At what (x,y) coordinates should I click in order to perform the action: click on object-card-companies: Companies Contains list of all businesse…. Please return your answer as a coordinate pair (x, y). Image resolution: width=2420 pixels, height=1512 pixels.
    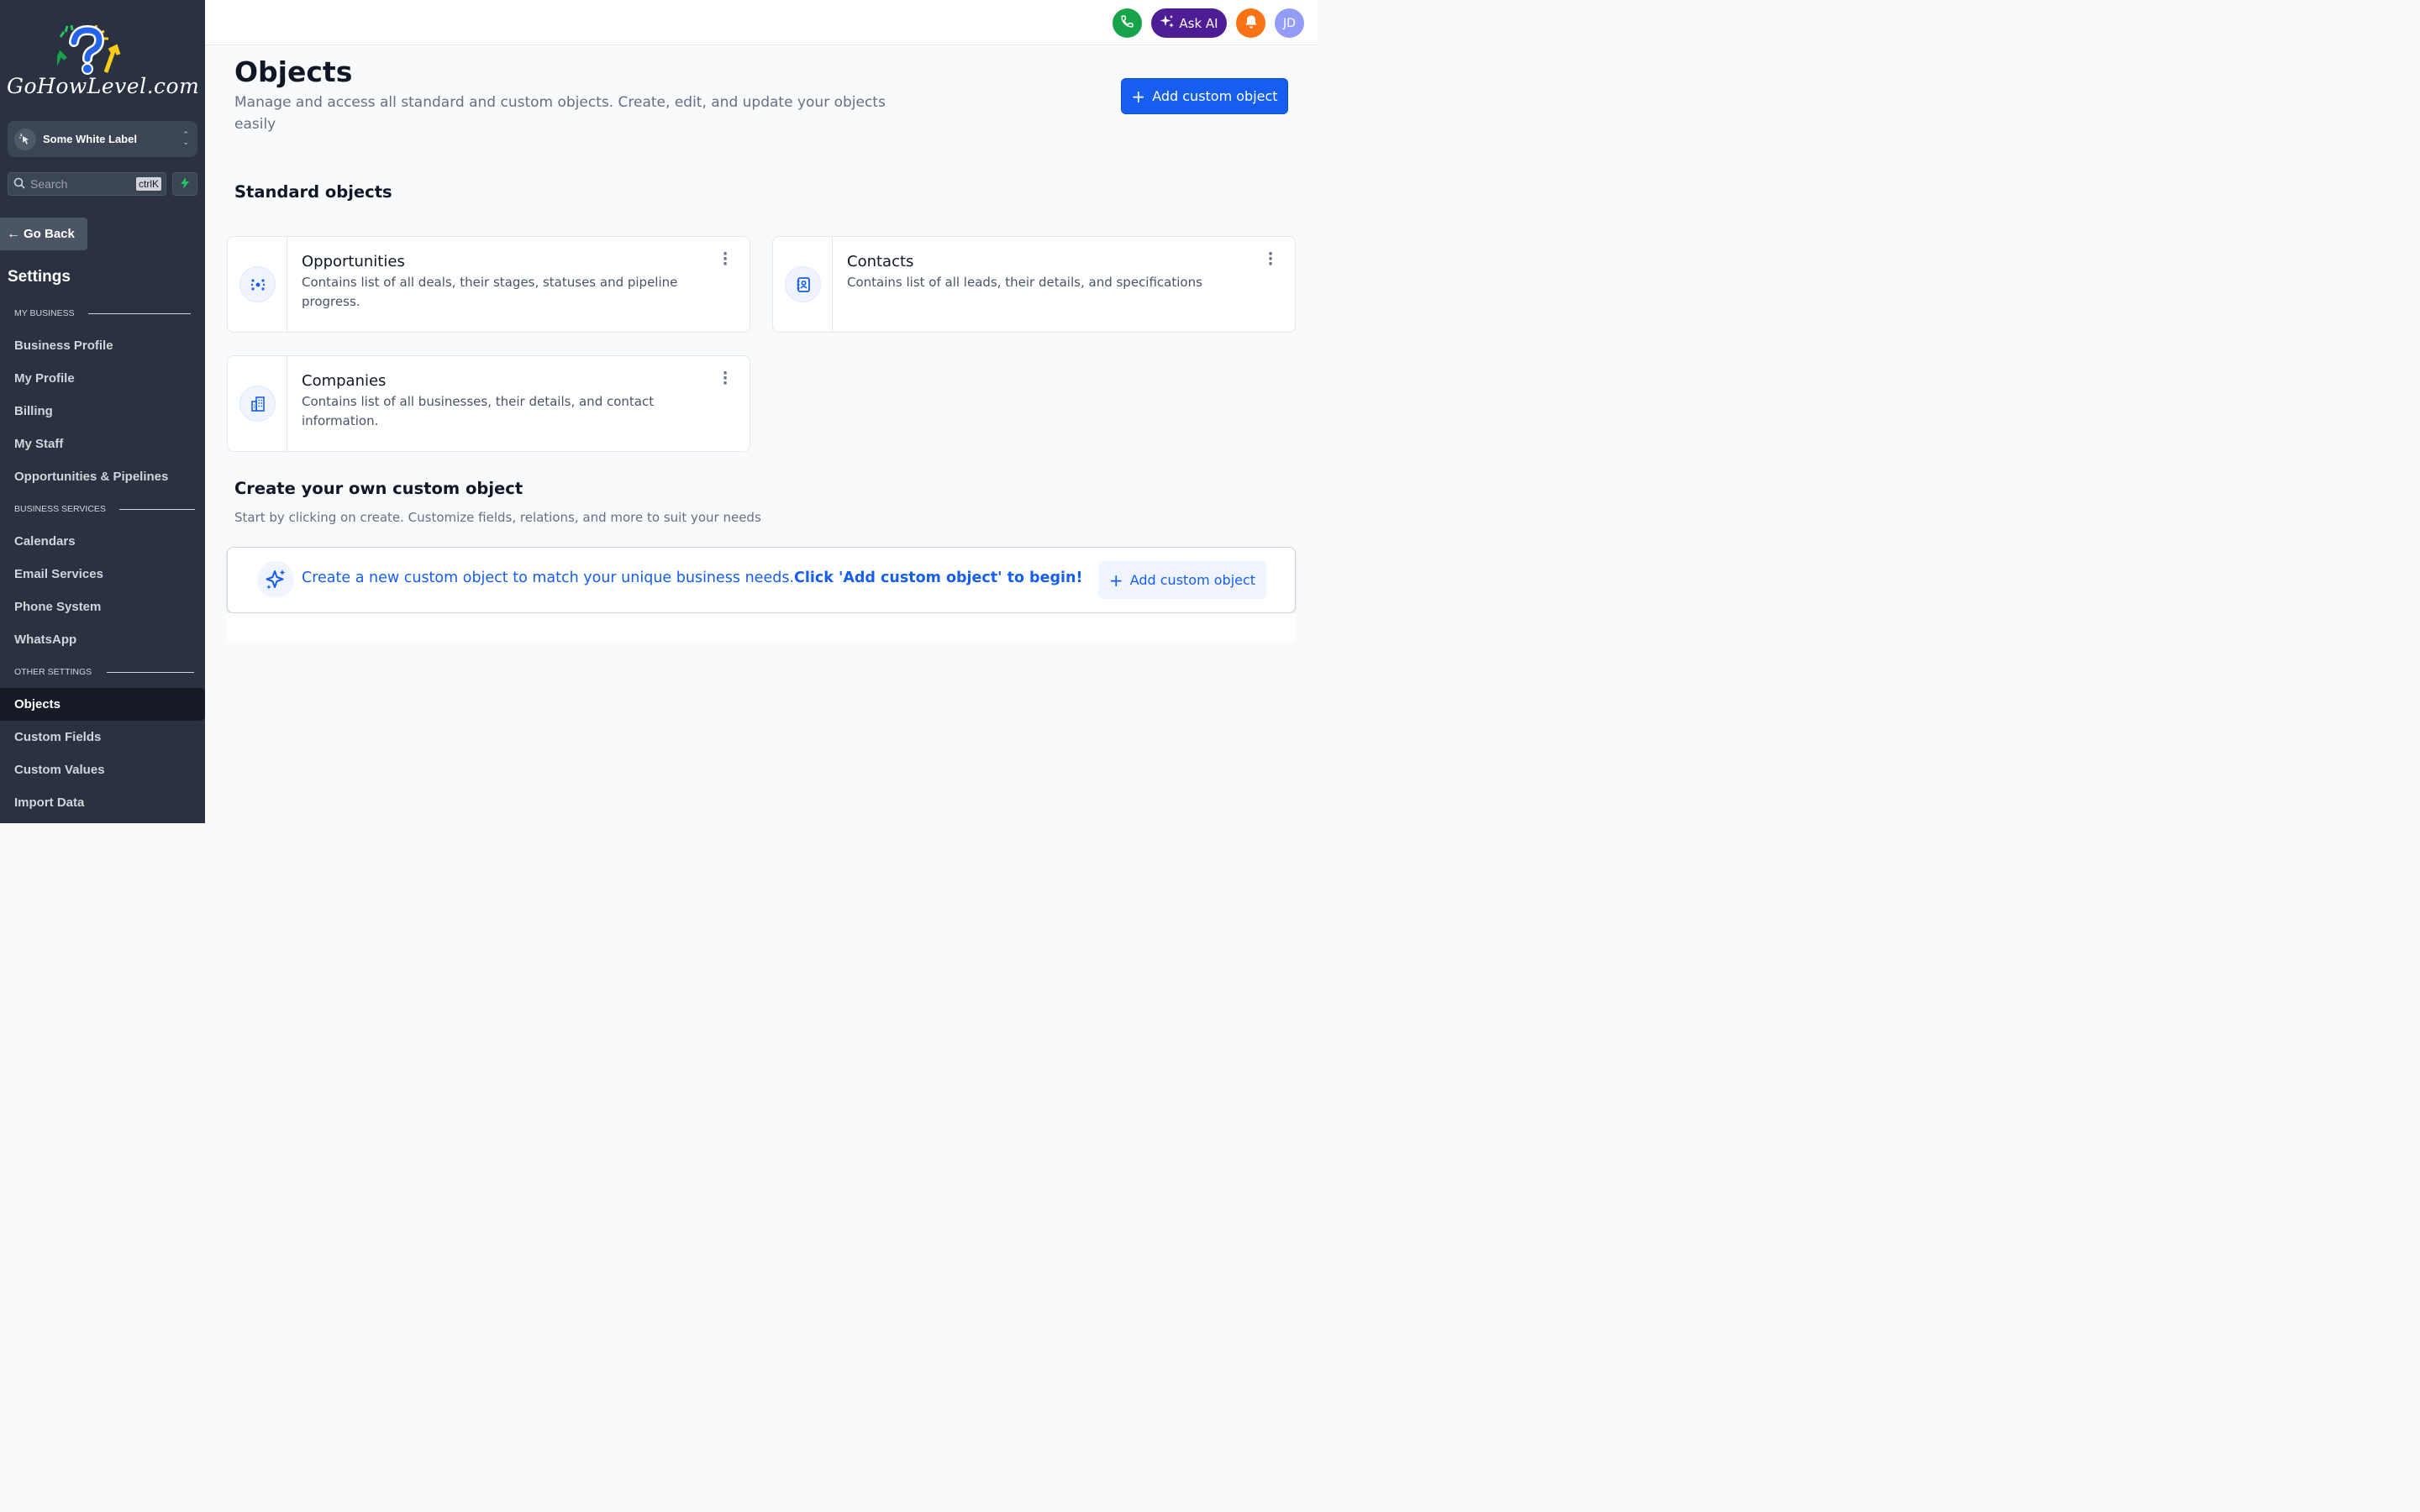
    Looking at the image, I should click on (488, 403).